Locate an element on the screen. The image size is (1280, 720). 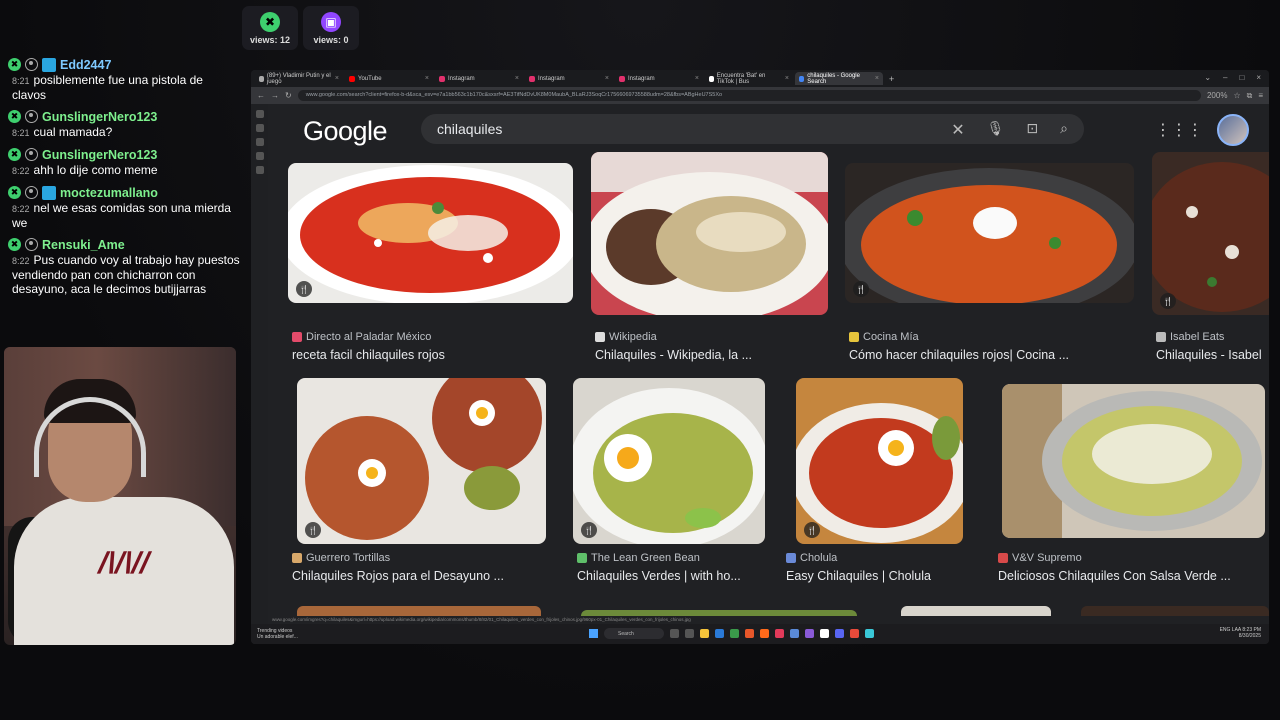
result-title: Easy Chilaquiles | Cholula is located at coordinates (886, 576).